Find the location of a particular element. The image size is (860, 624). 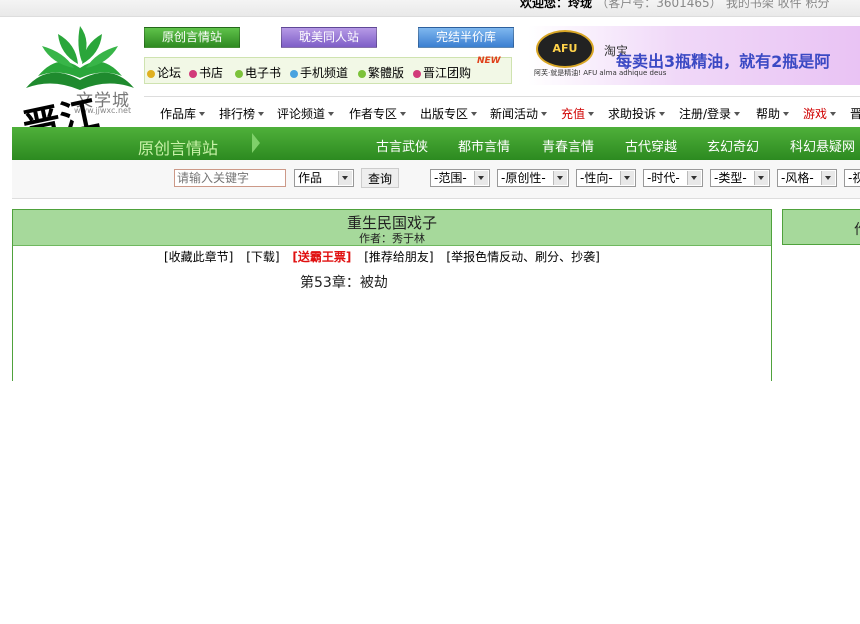

welcome-user: 欢迎您：玲珑 is located at coordinates (556, 5).